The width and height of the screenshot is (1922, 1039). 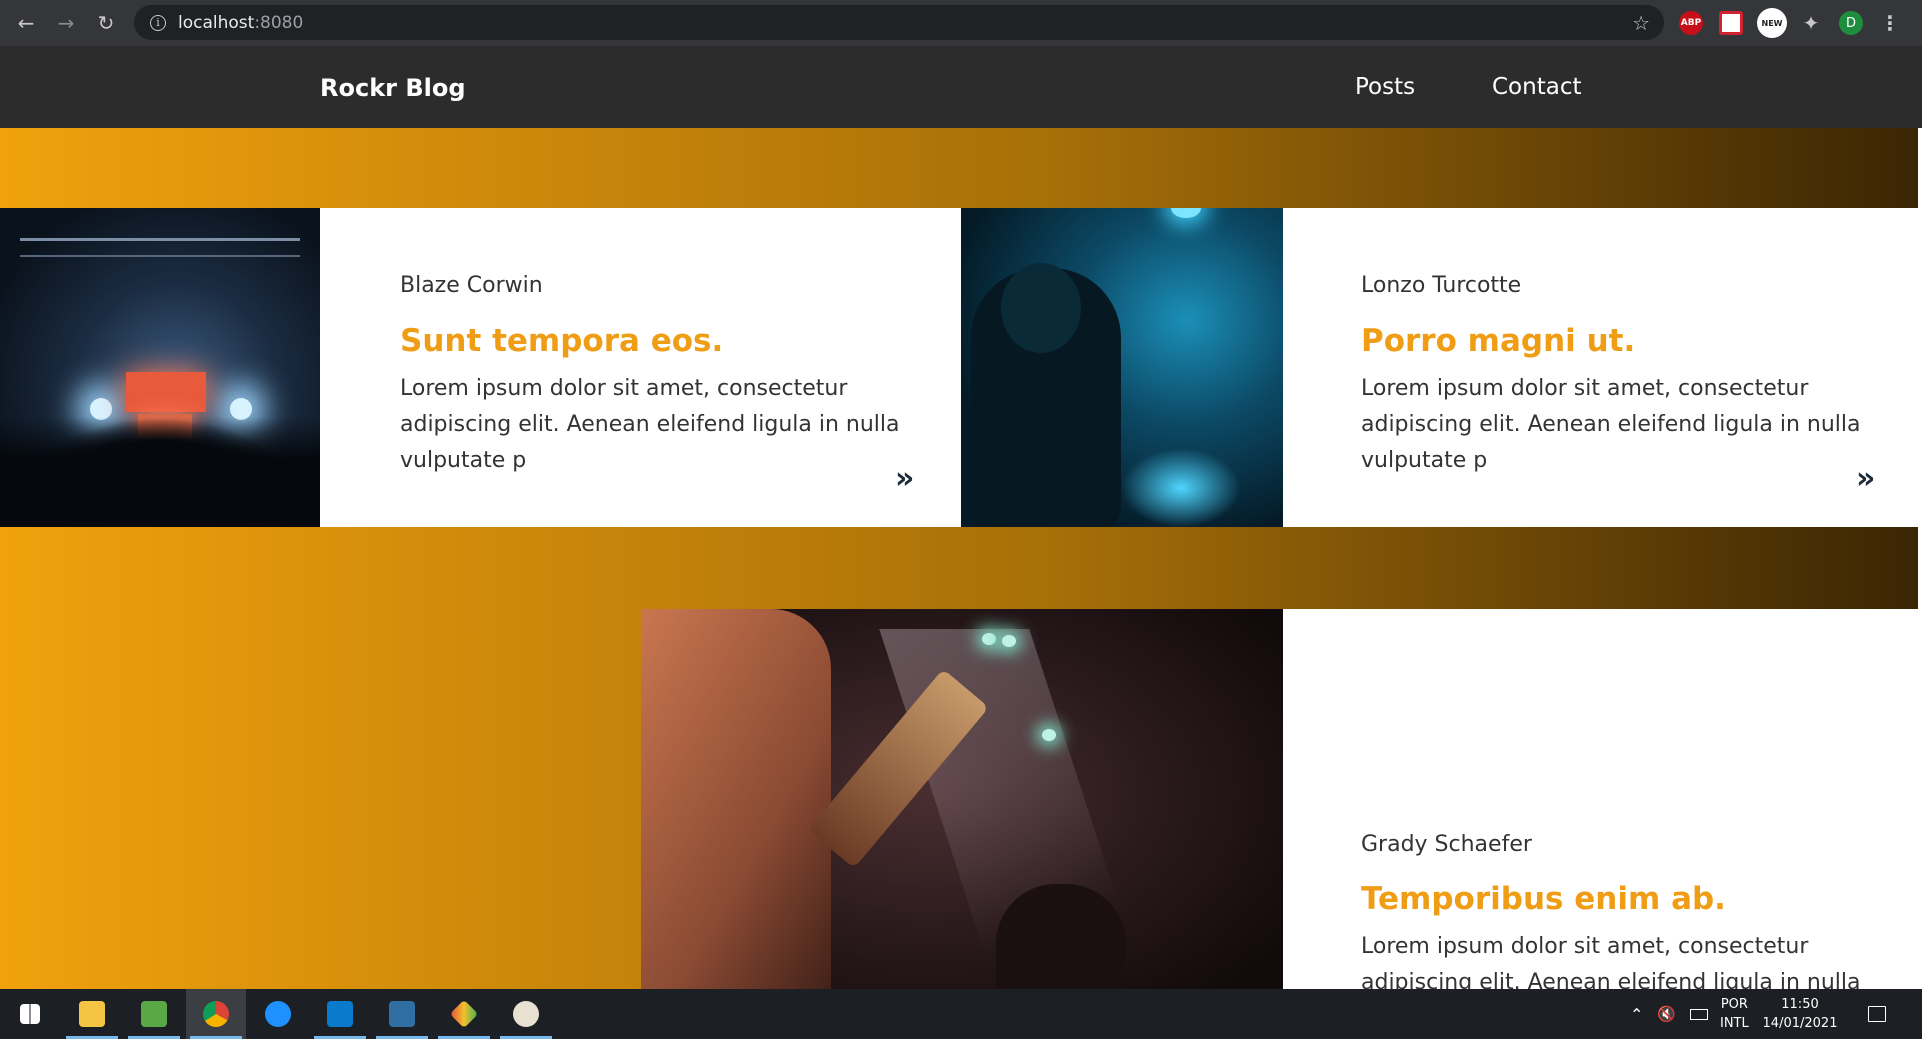 What do you see at coordinates (1699, 1014) in the screenshot?
I see `battery-icon` at bounding box center [1699, 1014].